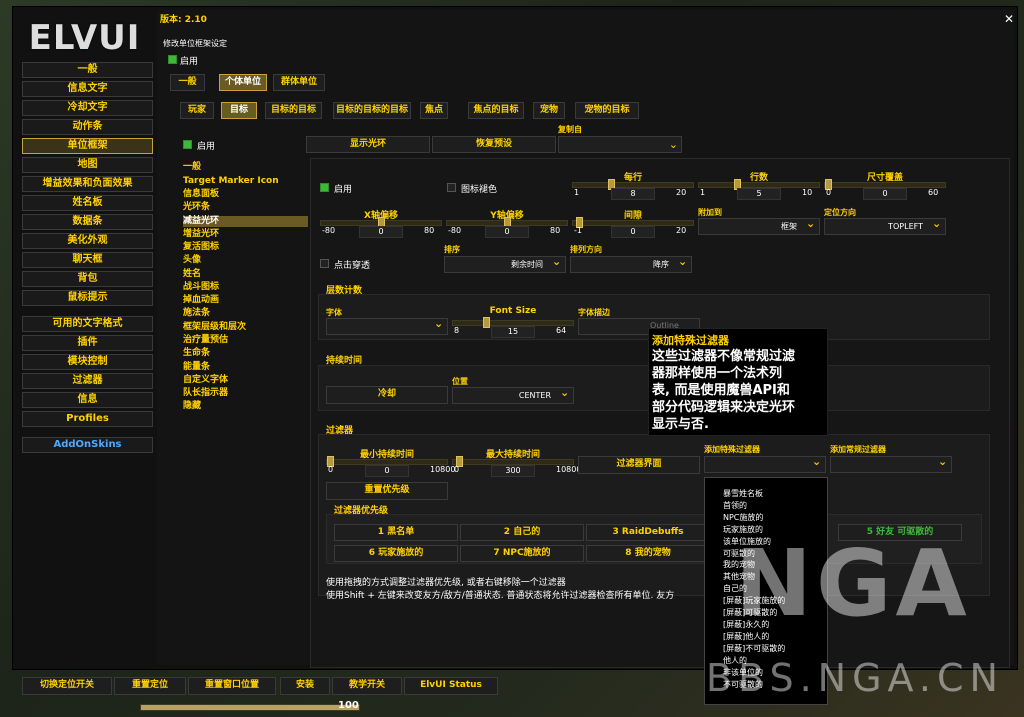 The height and width of the screenshot is (717, 1024). What do you see at coordinates (759, 194) in the screenshot?
I see `rows-value-input: 5` at bounding box center [759, 194].